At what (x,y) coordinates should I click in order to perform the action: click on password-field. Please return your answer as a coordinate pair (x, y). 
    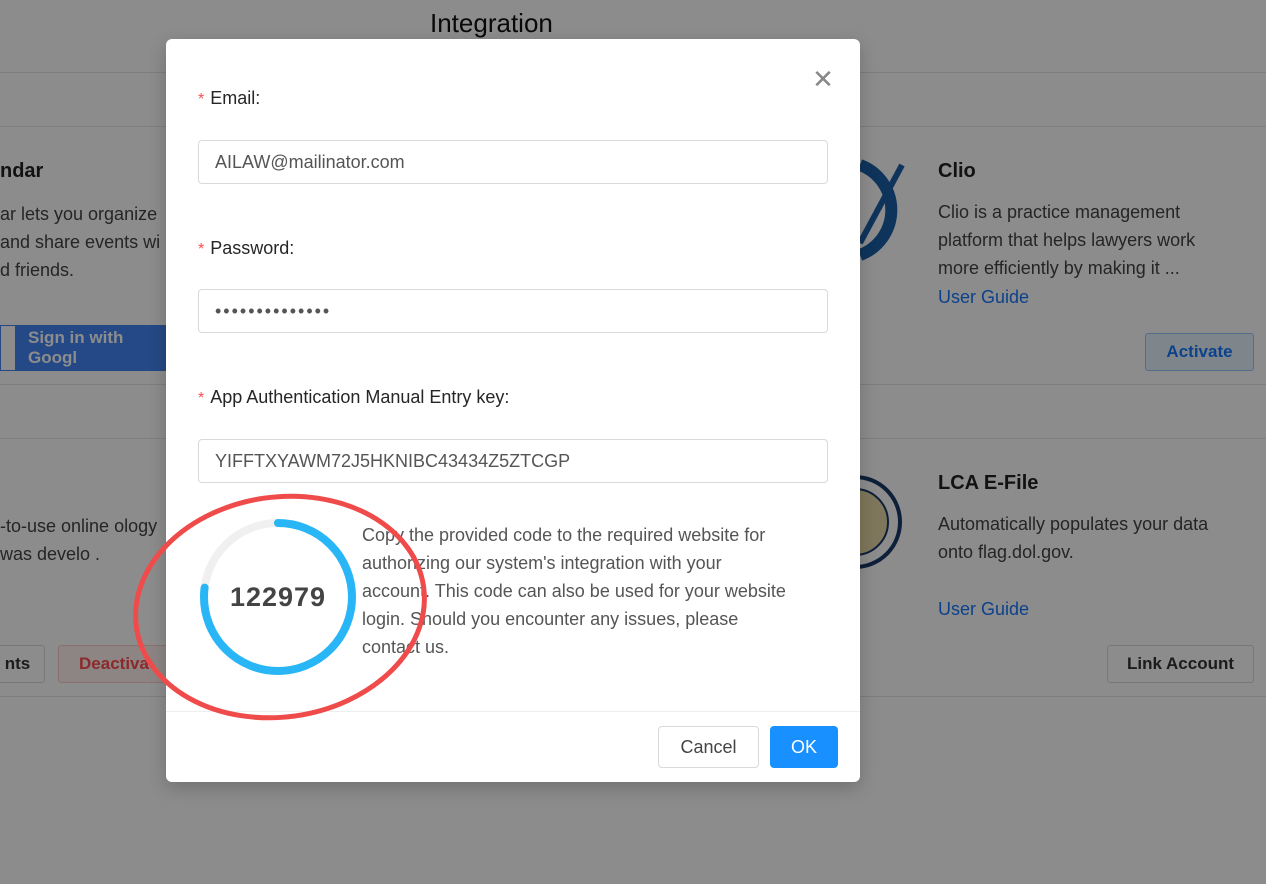
    Looking at the image, I should click on (513, 311).